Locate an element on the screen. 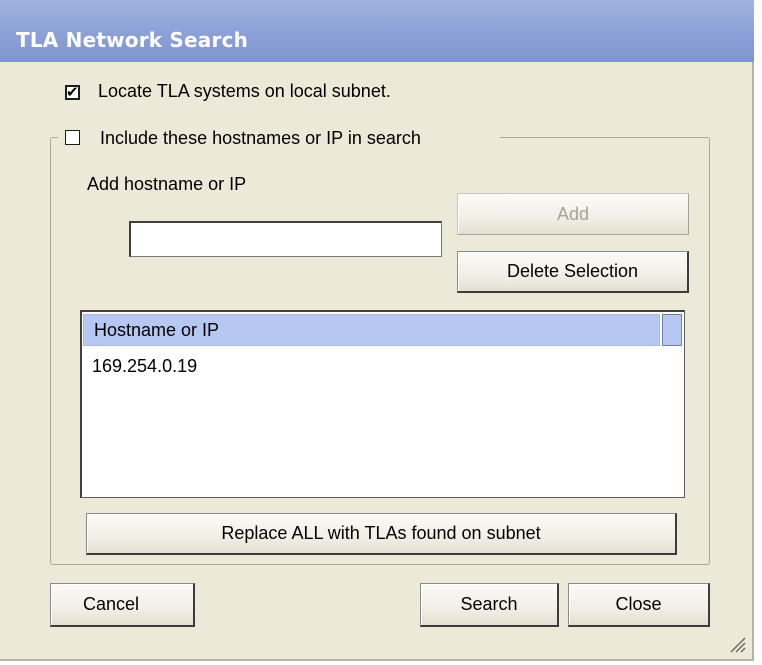 The width and height of the screenshot is (762, 665). window-title: TLA Network Search is located at coordinates (132, 40).